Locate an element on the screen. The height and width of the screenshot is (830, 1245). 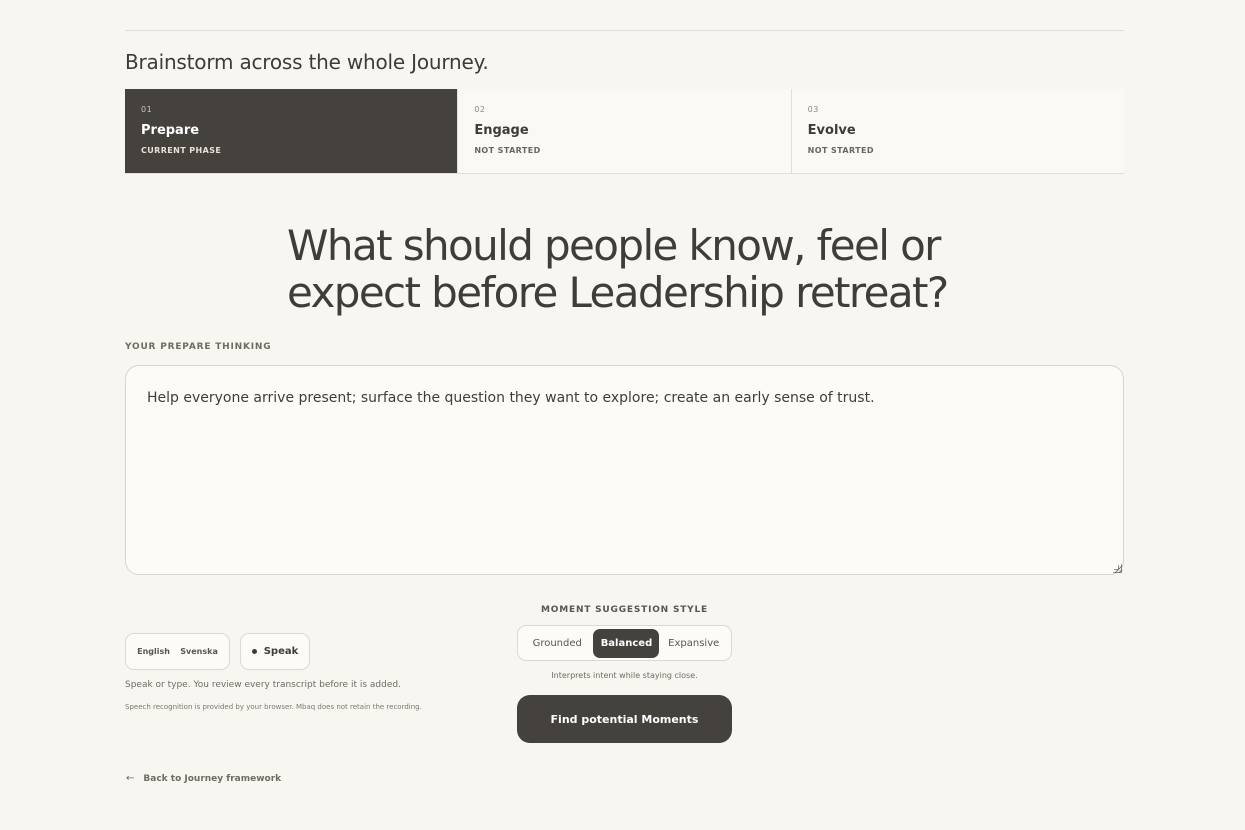
style-grounded-button: Grounded is located at coordinates (557, 643).